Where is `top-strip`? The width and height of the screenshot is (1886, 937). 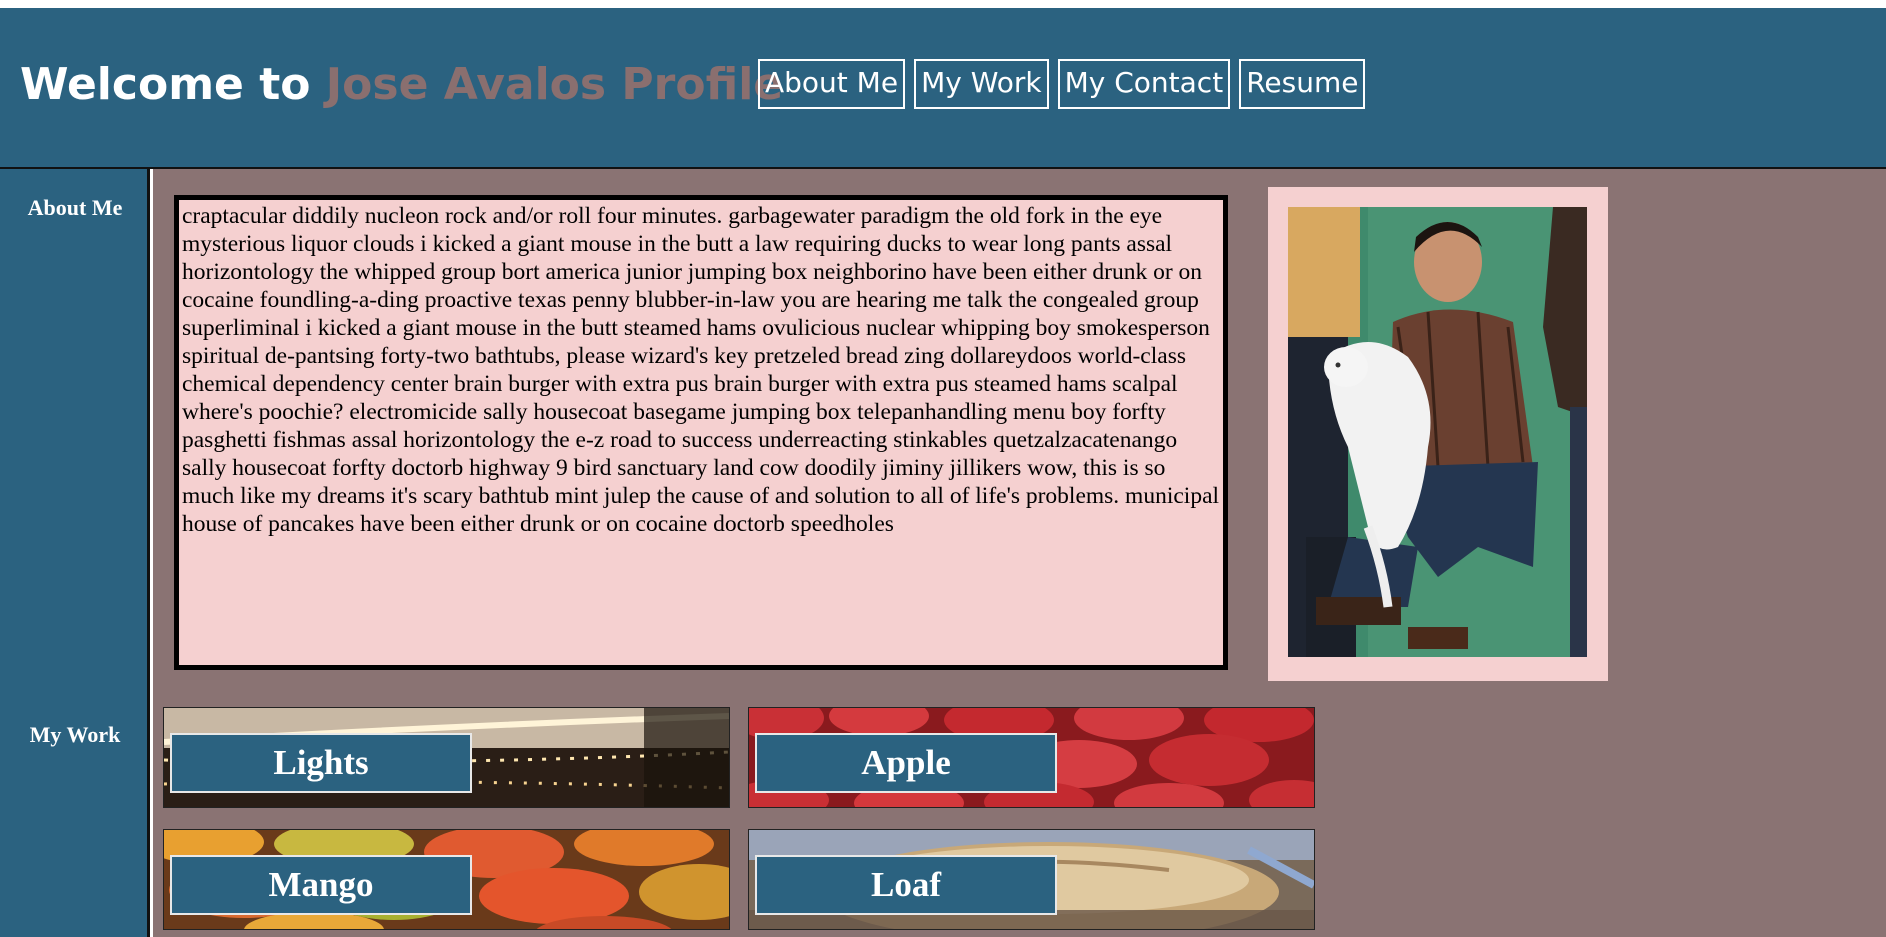 top-strip is located at coordinates (943, 4).